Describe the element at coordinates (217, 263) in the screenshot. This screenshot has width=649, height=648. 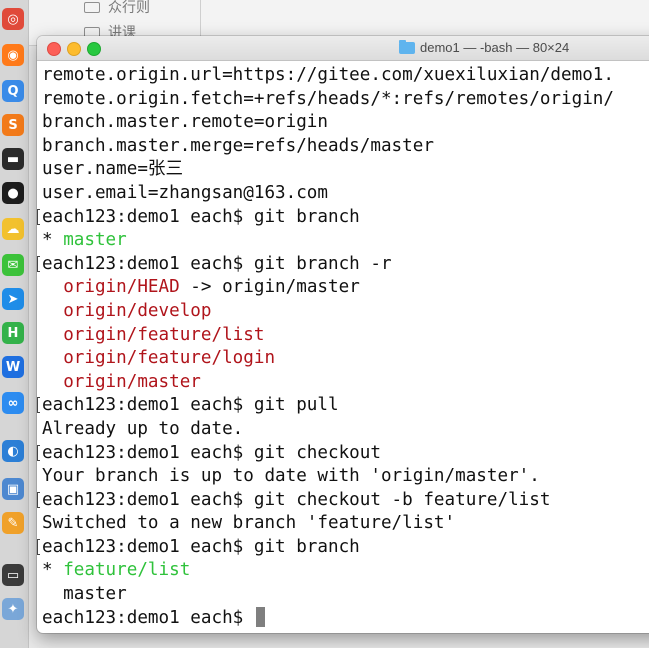
I see `terminal-text: each123:demo1 each$ git branch -r` at that location.